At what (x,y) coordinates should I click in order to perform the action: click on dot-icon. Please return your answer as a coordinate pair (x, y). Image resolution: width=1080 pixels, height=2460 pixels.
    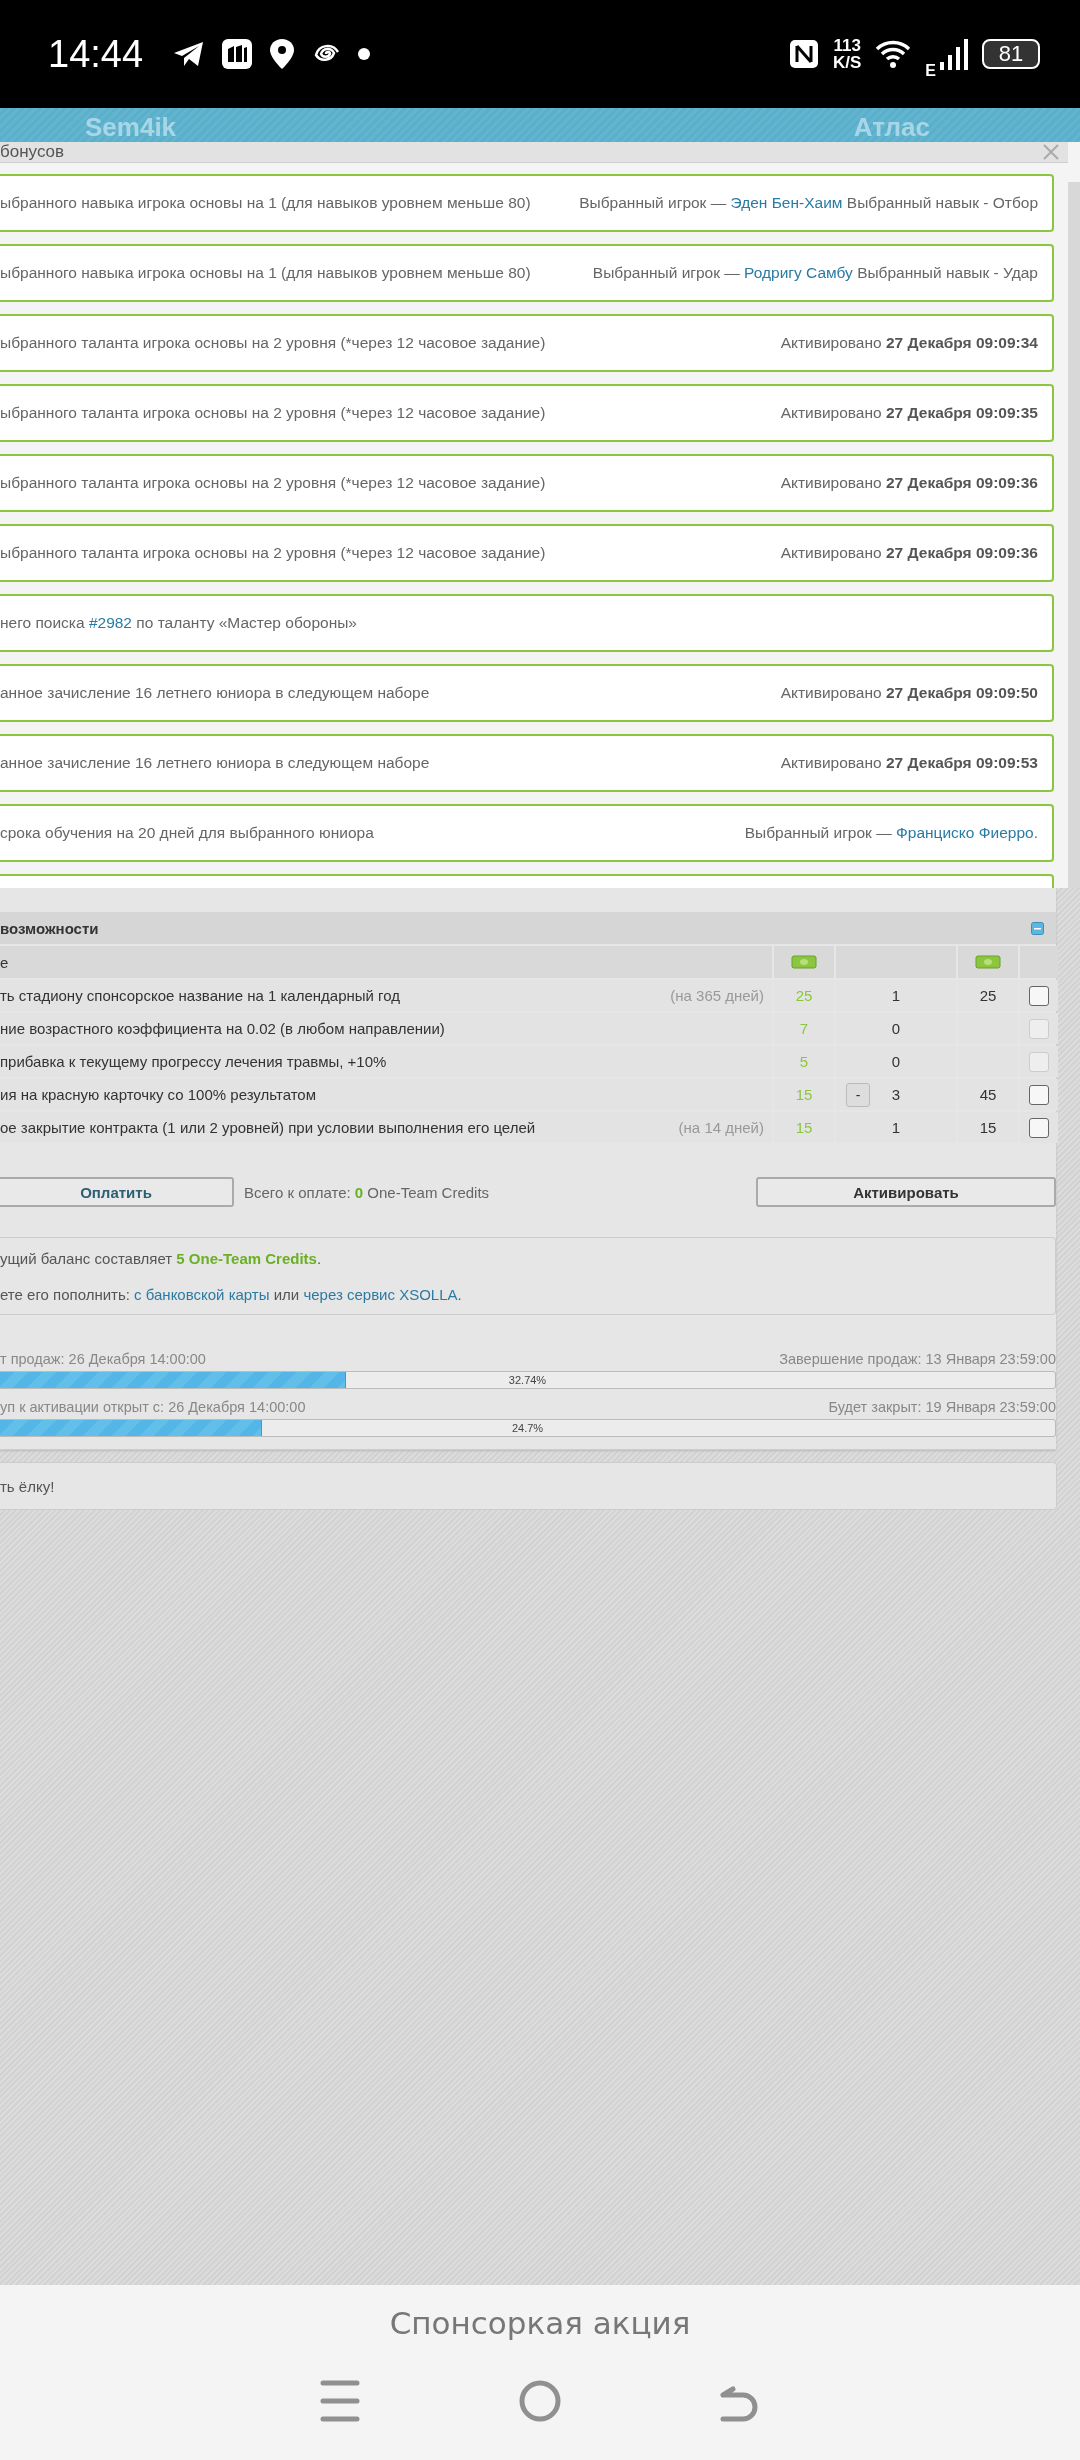
    Looking at the image, I should click on (364, 54).